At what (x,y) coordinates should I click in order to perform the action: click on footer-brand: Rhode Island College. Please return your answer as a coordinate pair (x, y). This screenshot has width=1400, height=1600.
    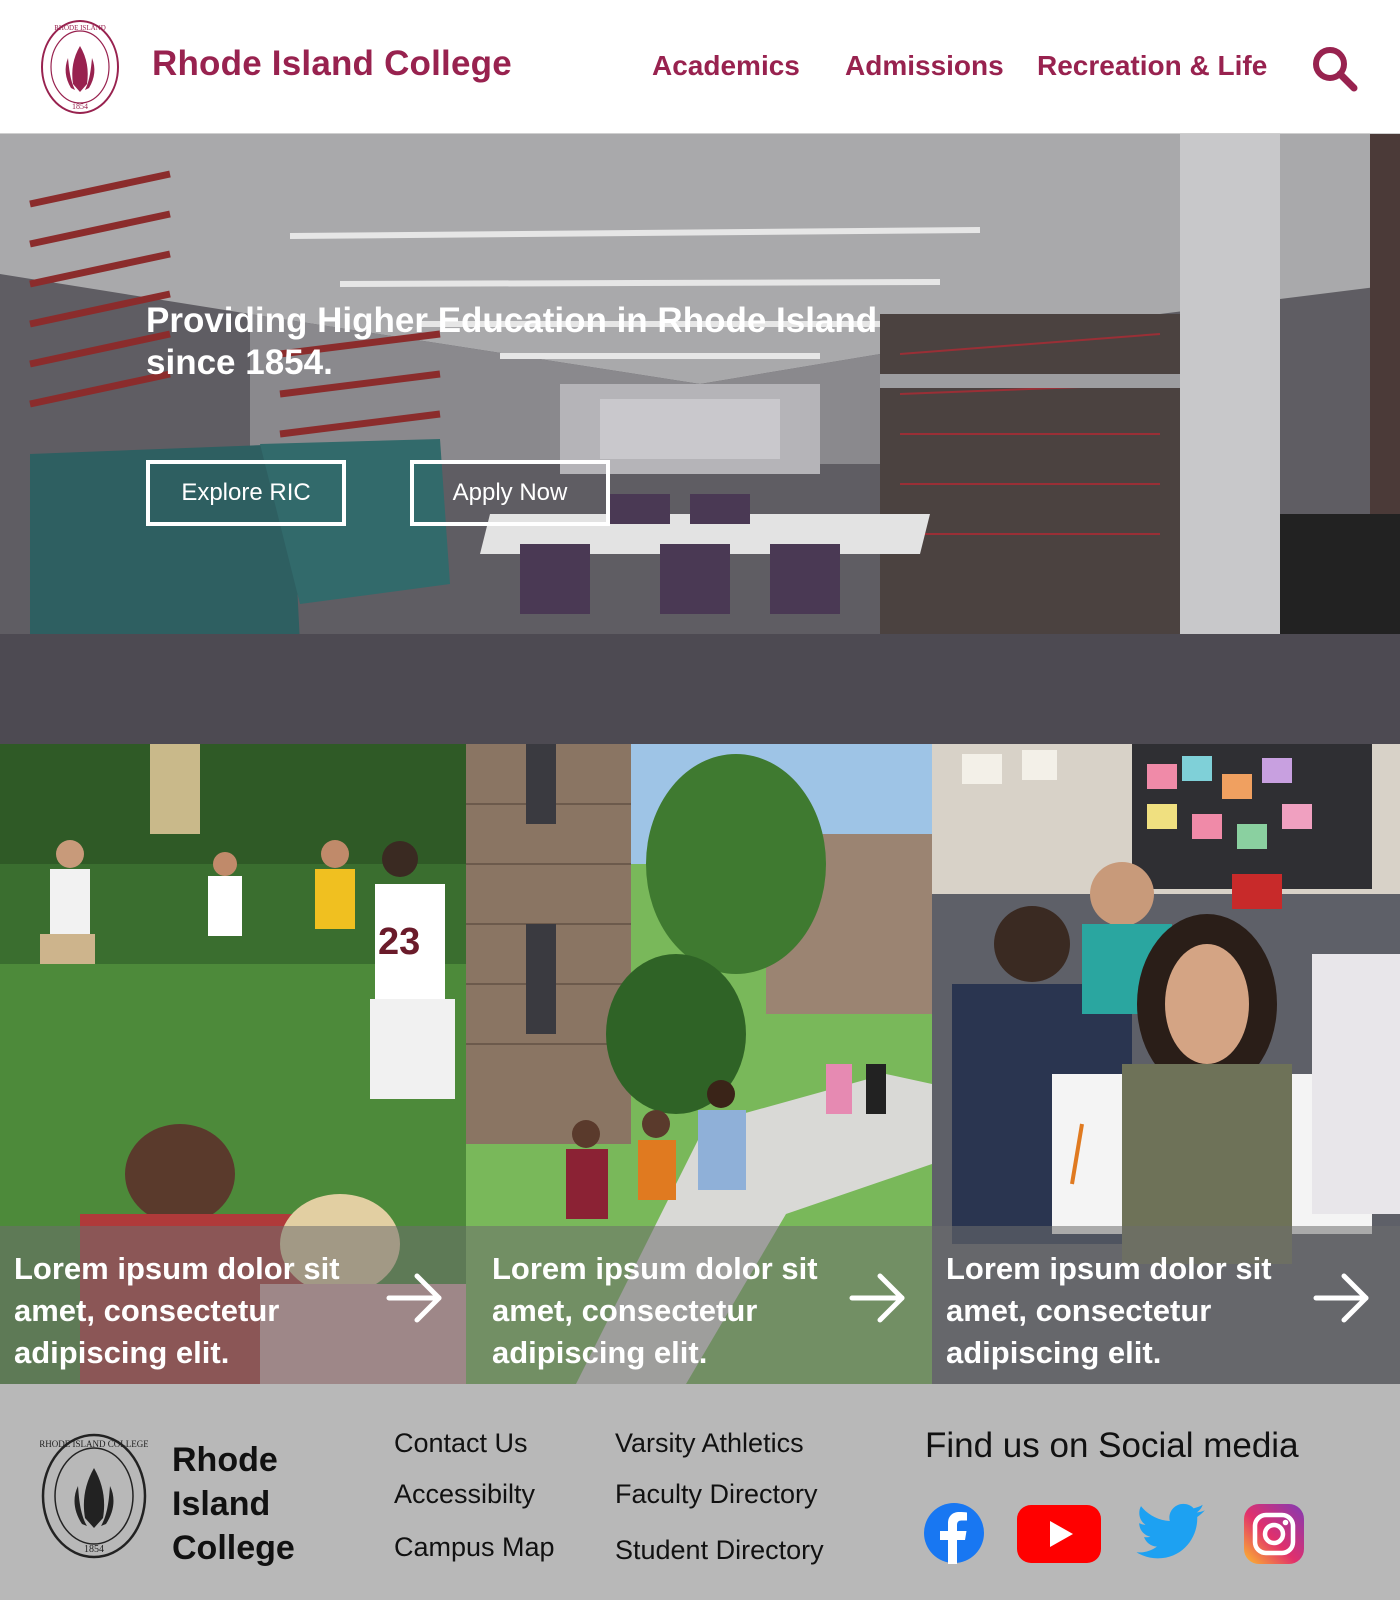
    Looking at the image, I should click on (233, 1504).